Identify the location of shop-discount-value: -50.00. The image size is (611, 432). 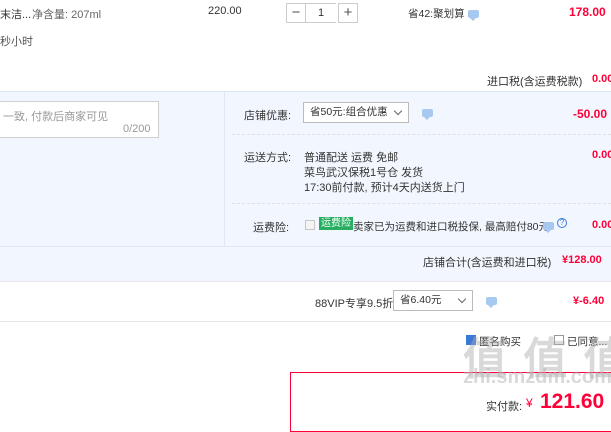
(590, 114).